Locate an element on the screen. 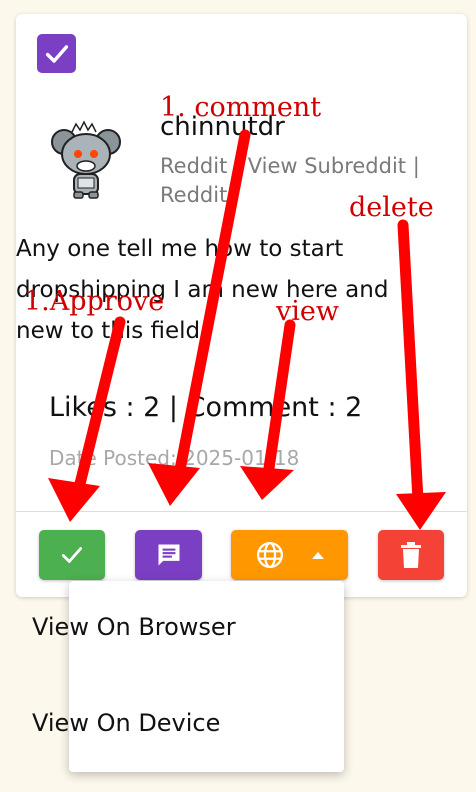 The width and height of the screenshot is (476, 792). arrowhead-approve is located at coordinates (74, 500).